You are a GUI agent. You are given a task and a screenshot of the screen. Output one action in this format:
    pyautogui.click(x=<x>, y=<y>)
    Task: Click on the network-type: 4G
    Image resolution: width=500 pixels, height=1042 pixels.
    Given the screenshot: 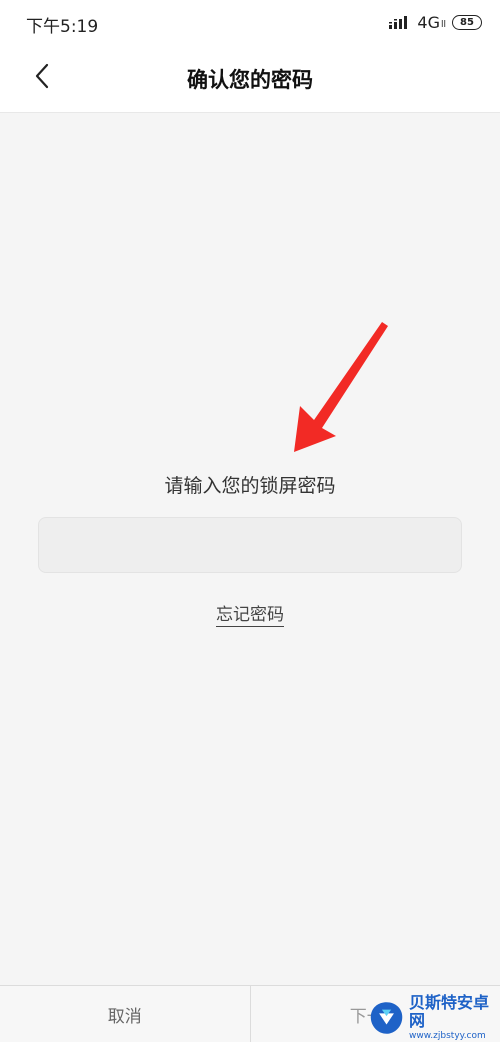 What is the action you would take?
    pyautogui.click(x=428, y=22)
    